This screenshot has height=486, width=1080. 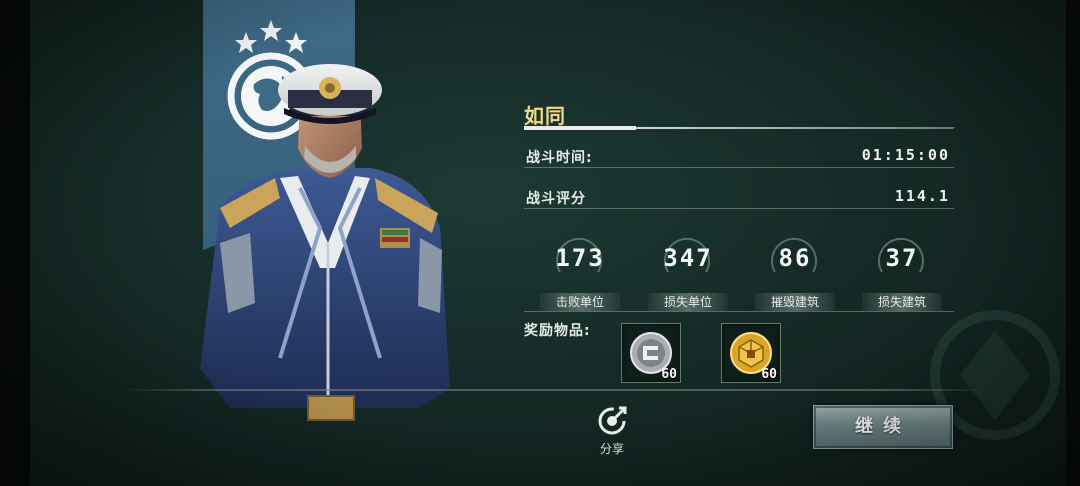 I want to click on player-name: 如同, so click(x=545, y=116).